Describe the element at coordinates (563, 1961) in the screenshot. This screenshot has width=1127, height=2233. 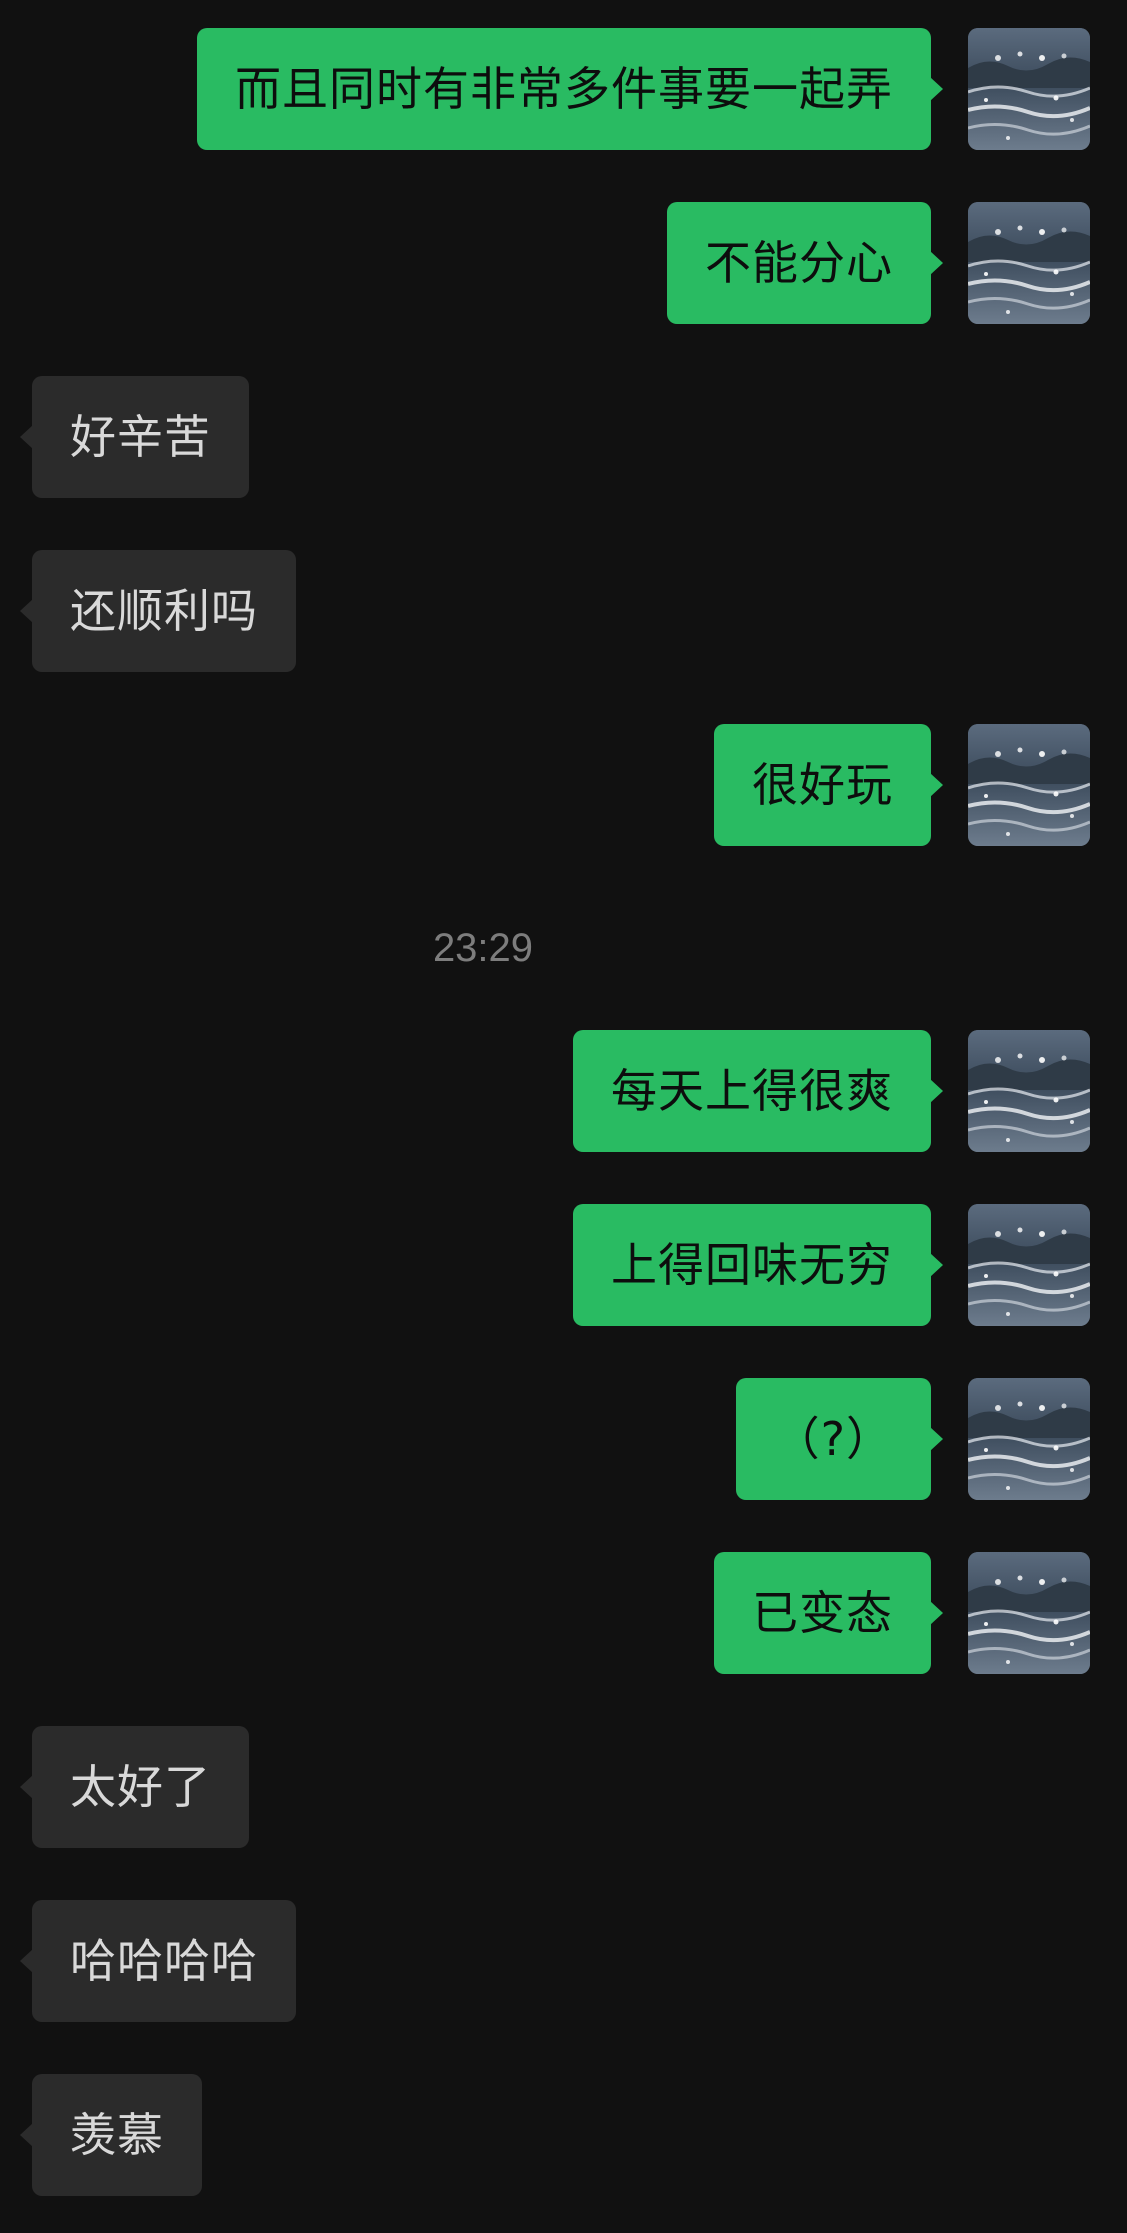
I see `message-row: 哈哈哈哈` at that location.